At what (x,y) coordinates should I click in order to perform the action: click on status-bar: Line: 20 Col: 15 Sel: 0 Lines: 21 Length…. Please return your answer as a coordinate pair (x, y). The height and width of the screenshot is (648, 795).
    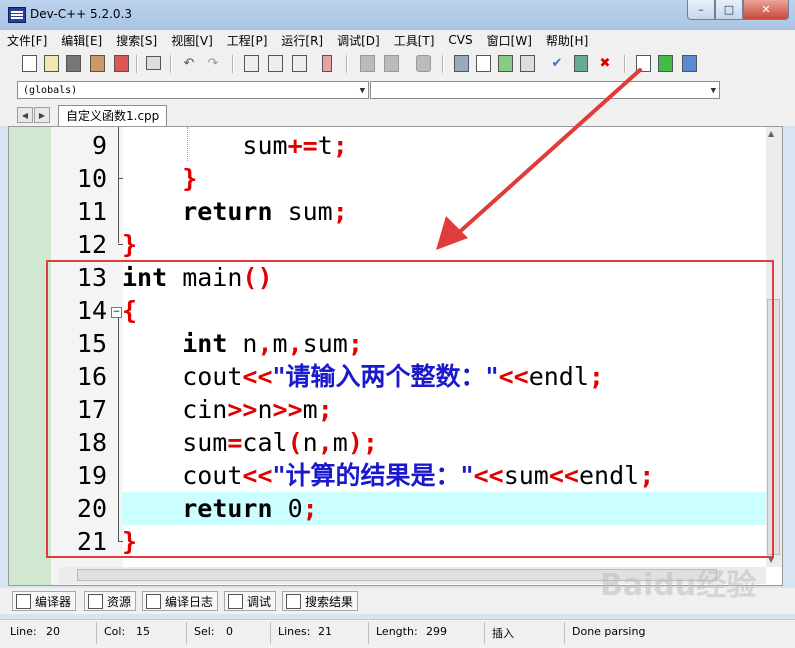
    Looking at the image, I should click on (397, 633).